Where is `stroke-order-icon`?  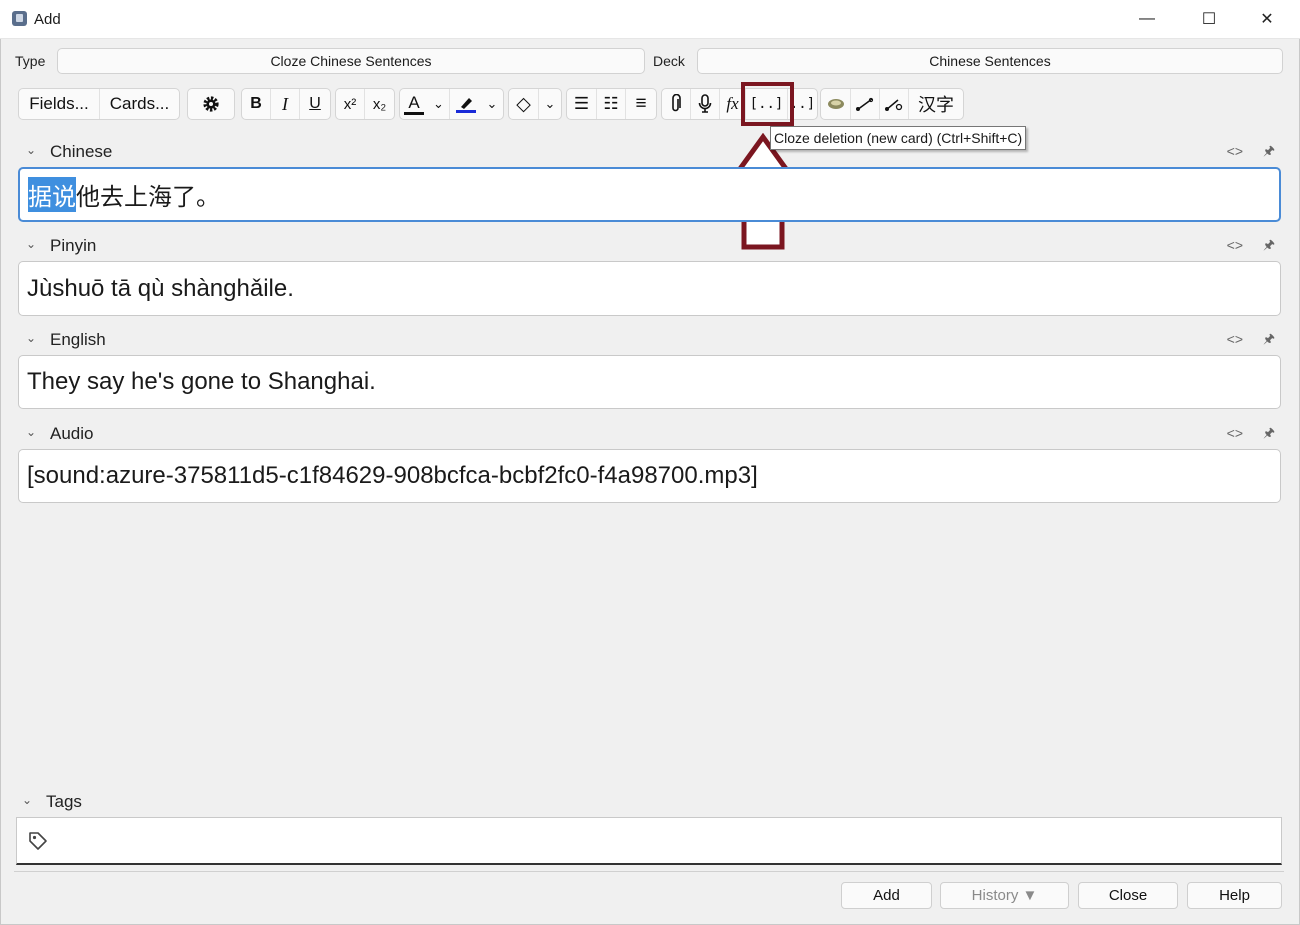
stroke-order-icon is located at coordinates (865, 104).